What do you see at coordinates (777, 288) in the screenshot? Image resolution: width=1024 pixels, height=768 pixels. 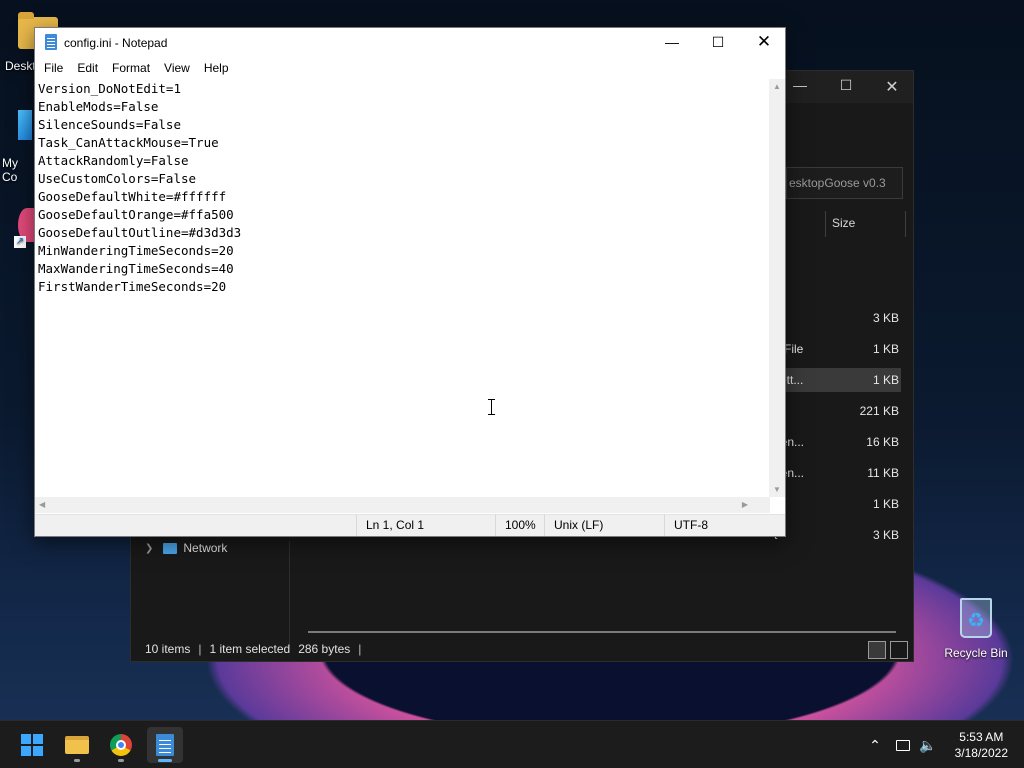 I see `vertical-scrollbar: ▲ ▼` at bounding box center [777, 288].